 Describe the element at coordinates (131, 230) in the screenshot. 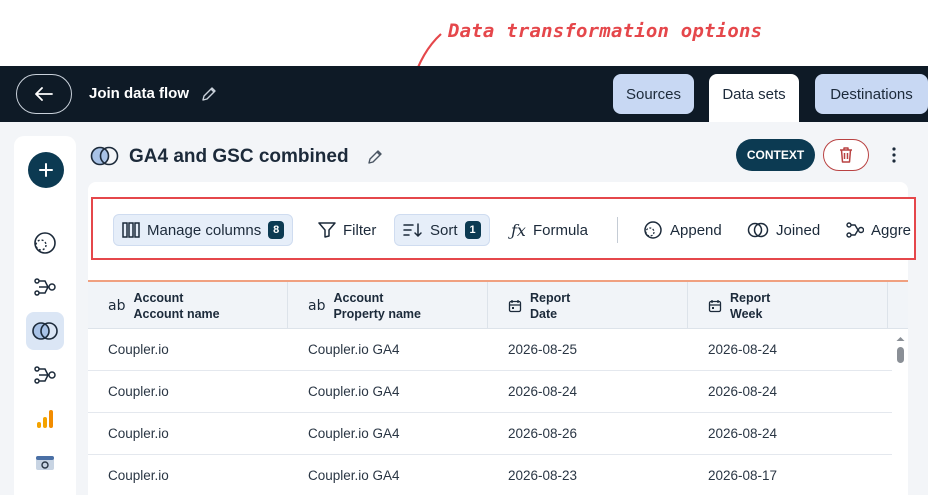

I see `columns-icon` at that location.